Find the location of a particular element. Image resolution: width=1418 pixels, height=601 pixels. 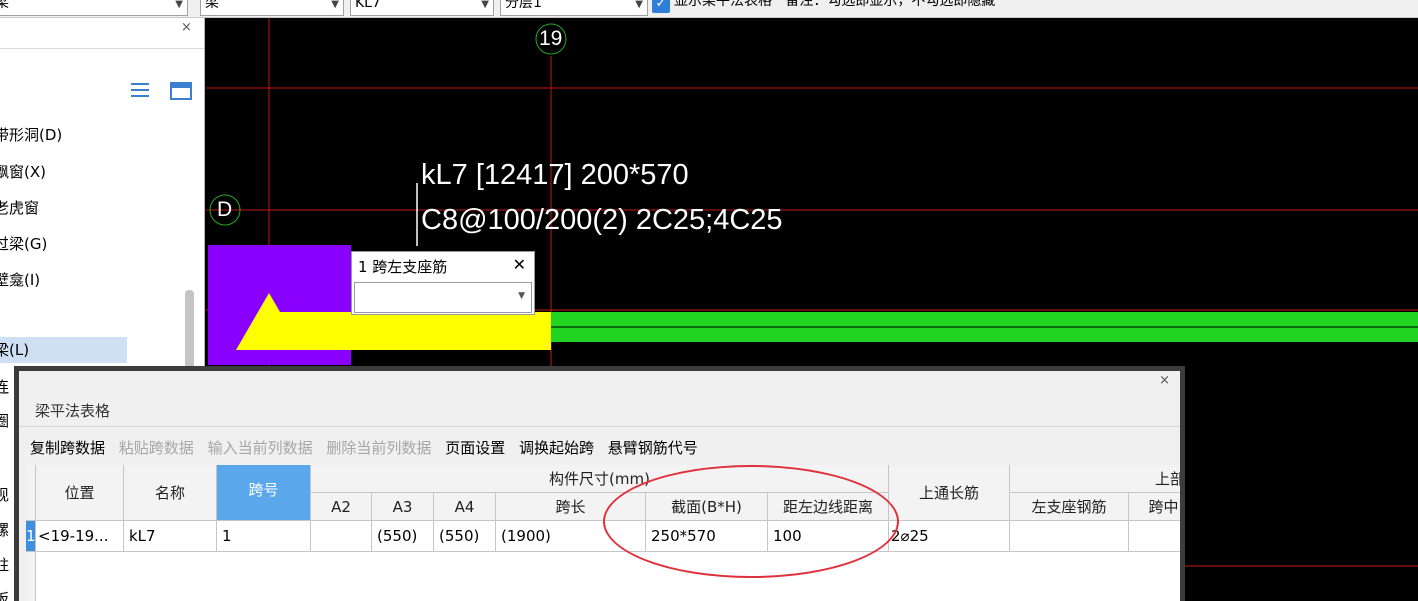

tree-item-beam-label: 梁(L) is located at coordinates (15, 350).